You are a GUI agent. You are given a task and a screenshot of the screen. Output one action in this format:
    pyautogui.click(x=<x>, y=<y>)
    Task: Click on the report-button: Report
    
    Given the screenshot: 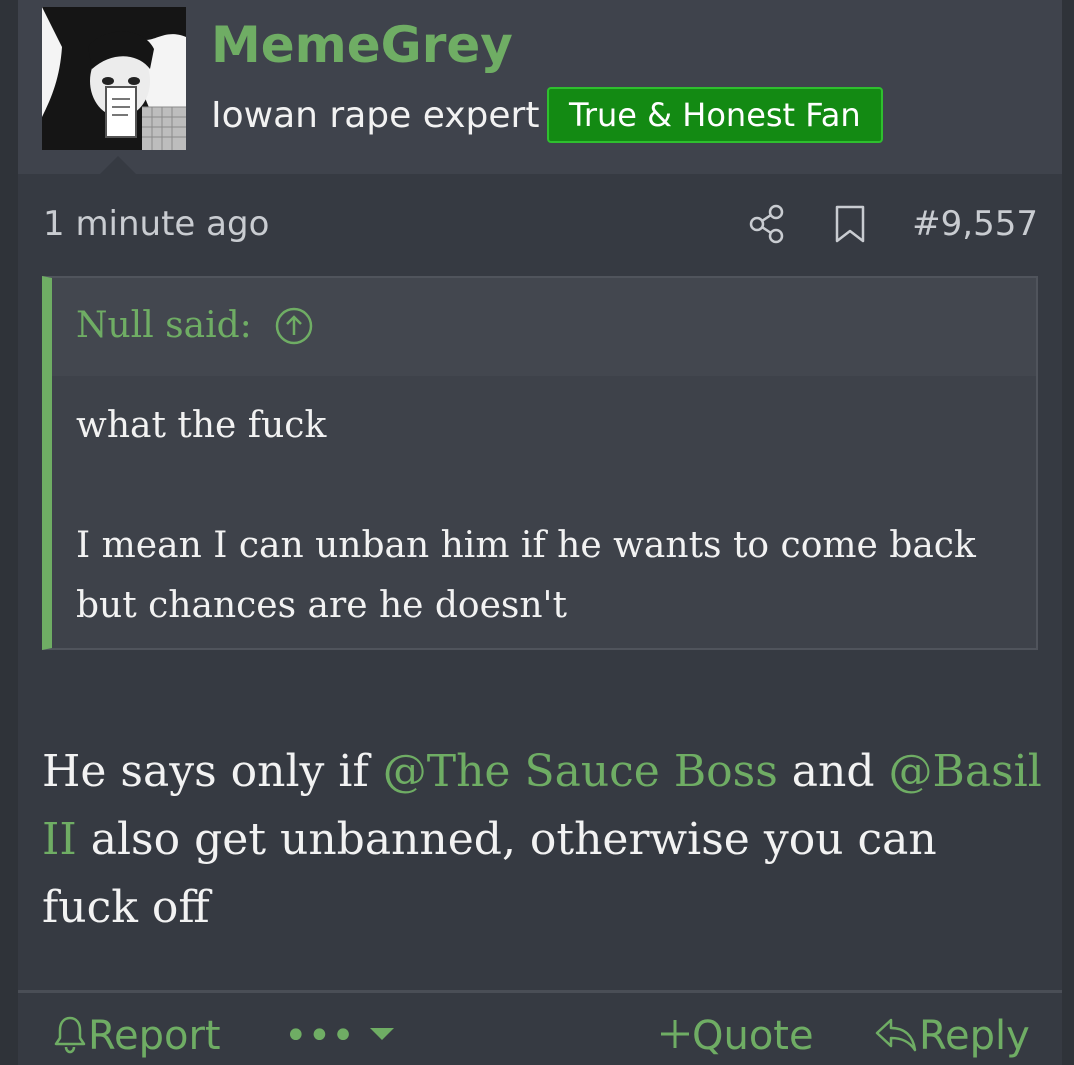 What is the action you would take?
    pyautogui.click(x=136, y=1036)
    